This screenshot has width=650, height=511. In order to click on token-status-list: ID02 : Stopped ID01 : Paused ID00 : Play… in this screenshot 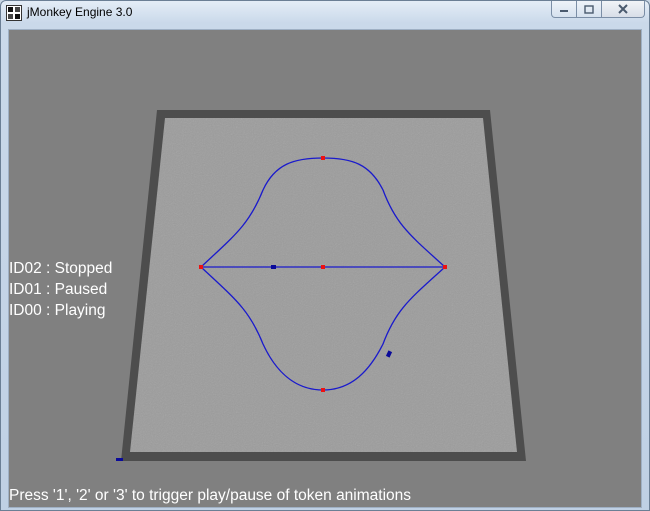, I will do `click(60, 289)`.